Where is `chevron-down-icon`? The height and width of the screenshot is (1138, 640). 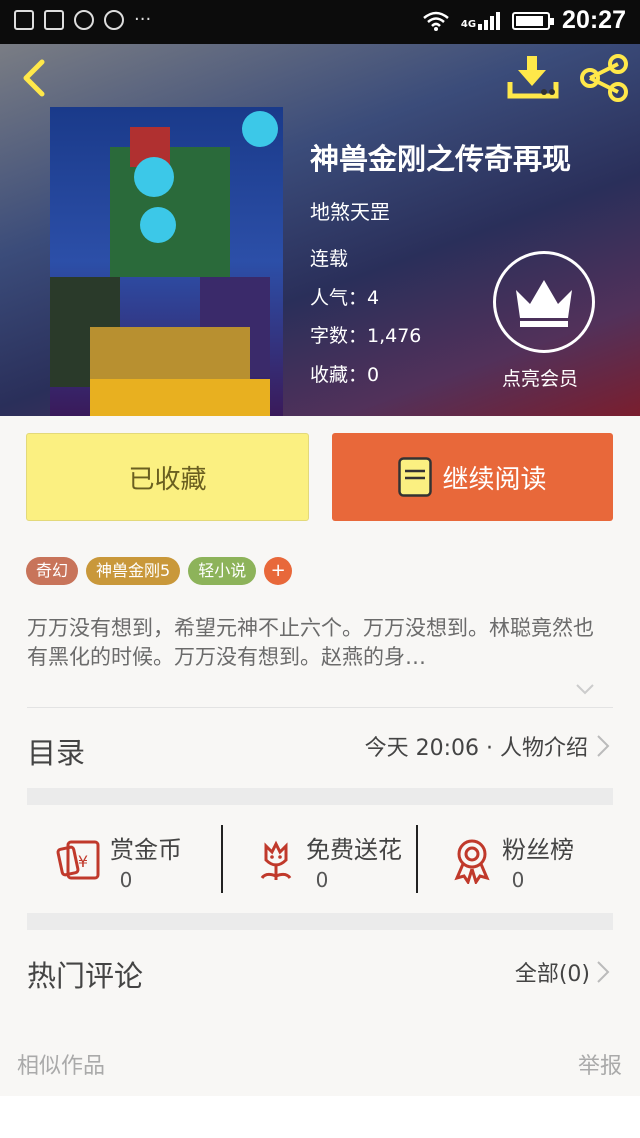 chevron-down-icon is located at coordinates (585, 689).